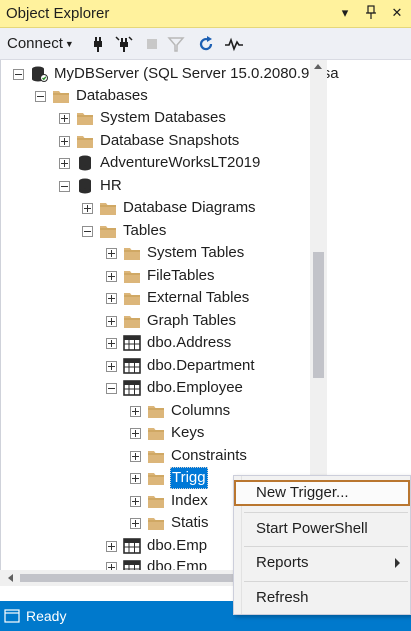 The image size is (411, 631). Describe the element at coordinates (124, 44) in the screenshot. I see `disconnect-plug-icon` at that location.